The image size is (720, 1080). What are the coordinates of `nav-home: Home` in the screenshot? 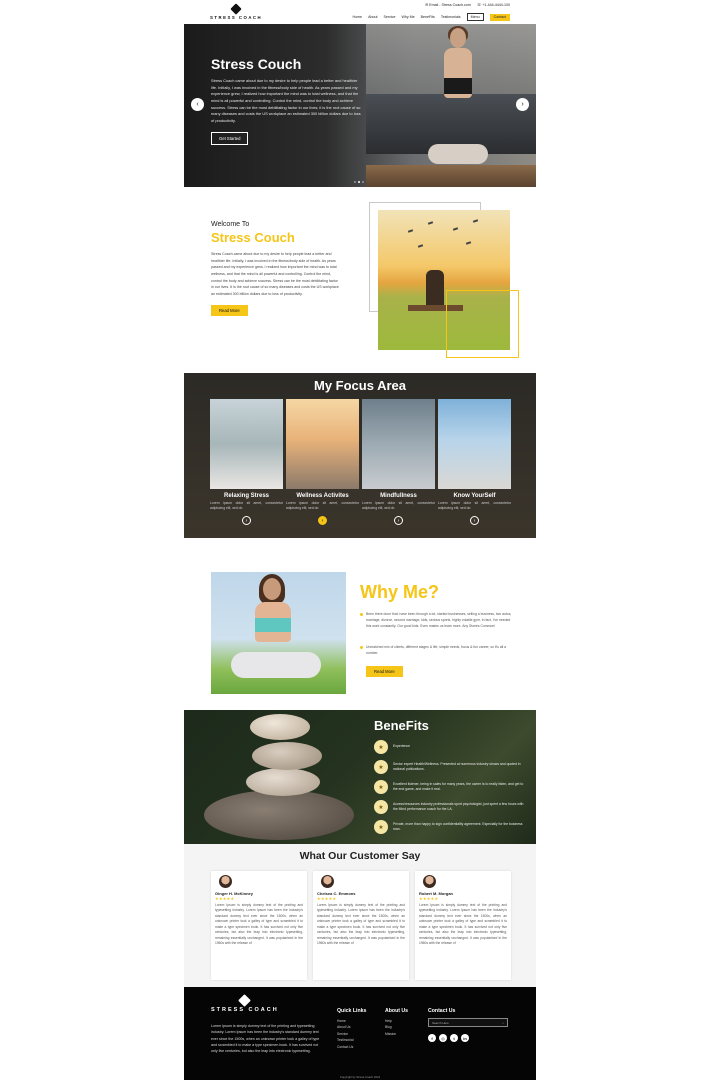 It's located at (357, 17).